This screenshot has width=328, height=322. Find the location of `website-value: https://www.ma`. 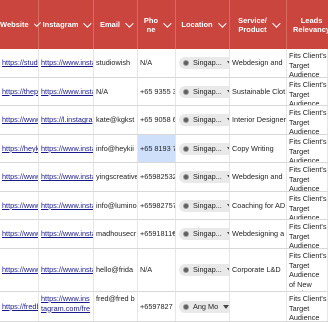

website-value: https://www.ma is located at coordinates (20, 234).